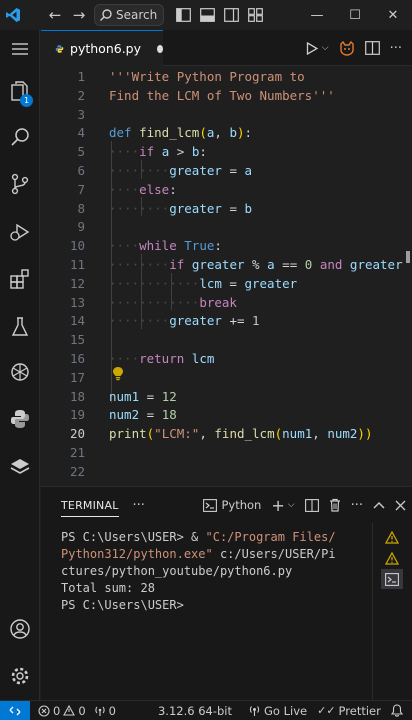  Describe the element at coordinates (20, 327) in the screenshot. I see `testing-flask-icon` at that location.